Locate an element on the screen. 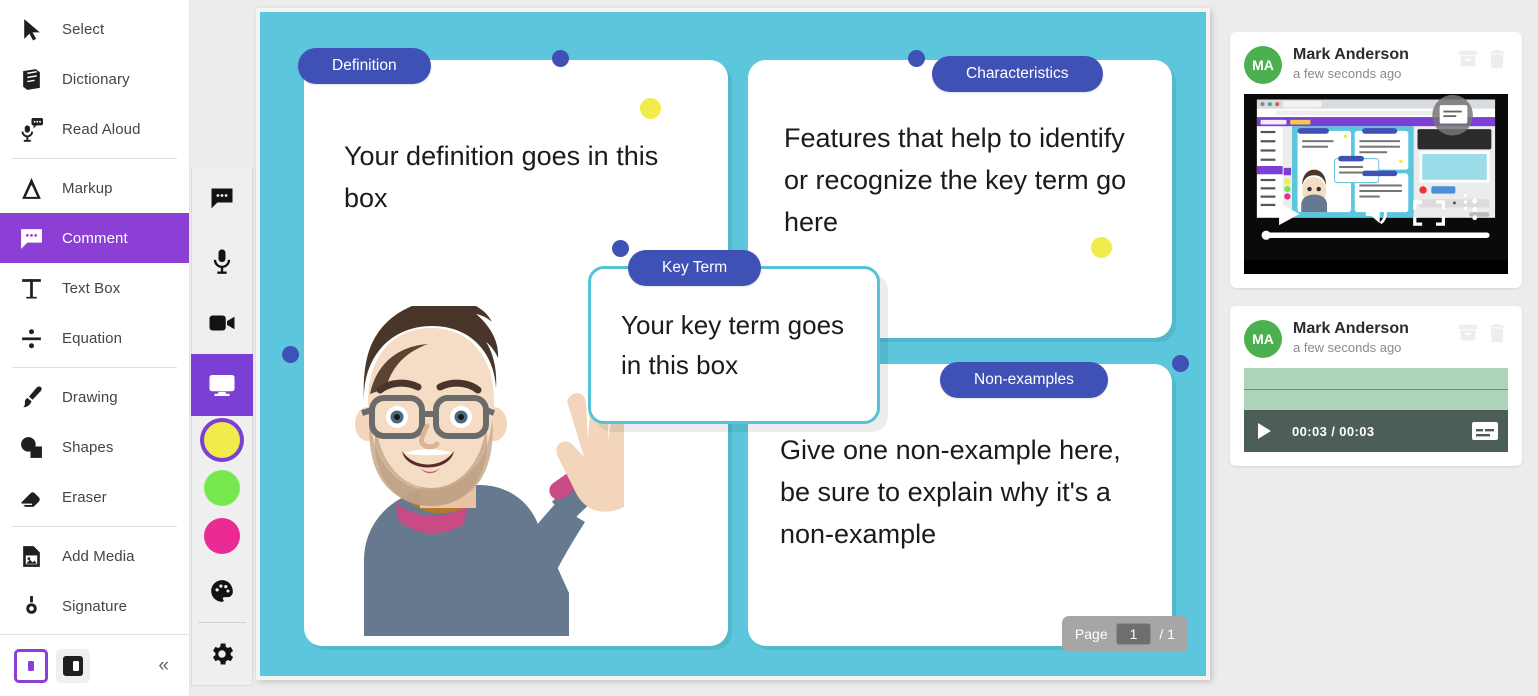 Image resolution: width=1538 pixels, height=696 pixels. sidebar-item-markup: Markup is located at coordinates (94, 188).